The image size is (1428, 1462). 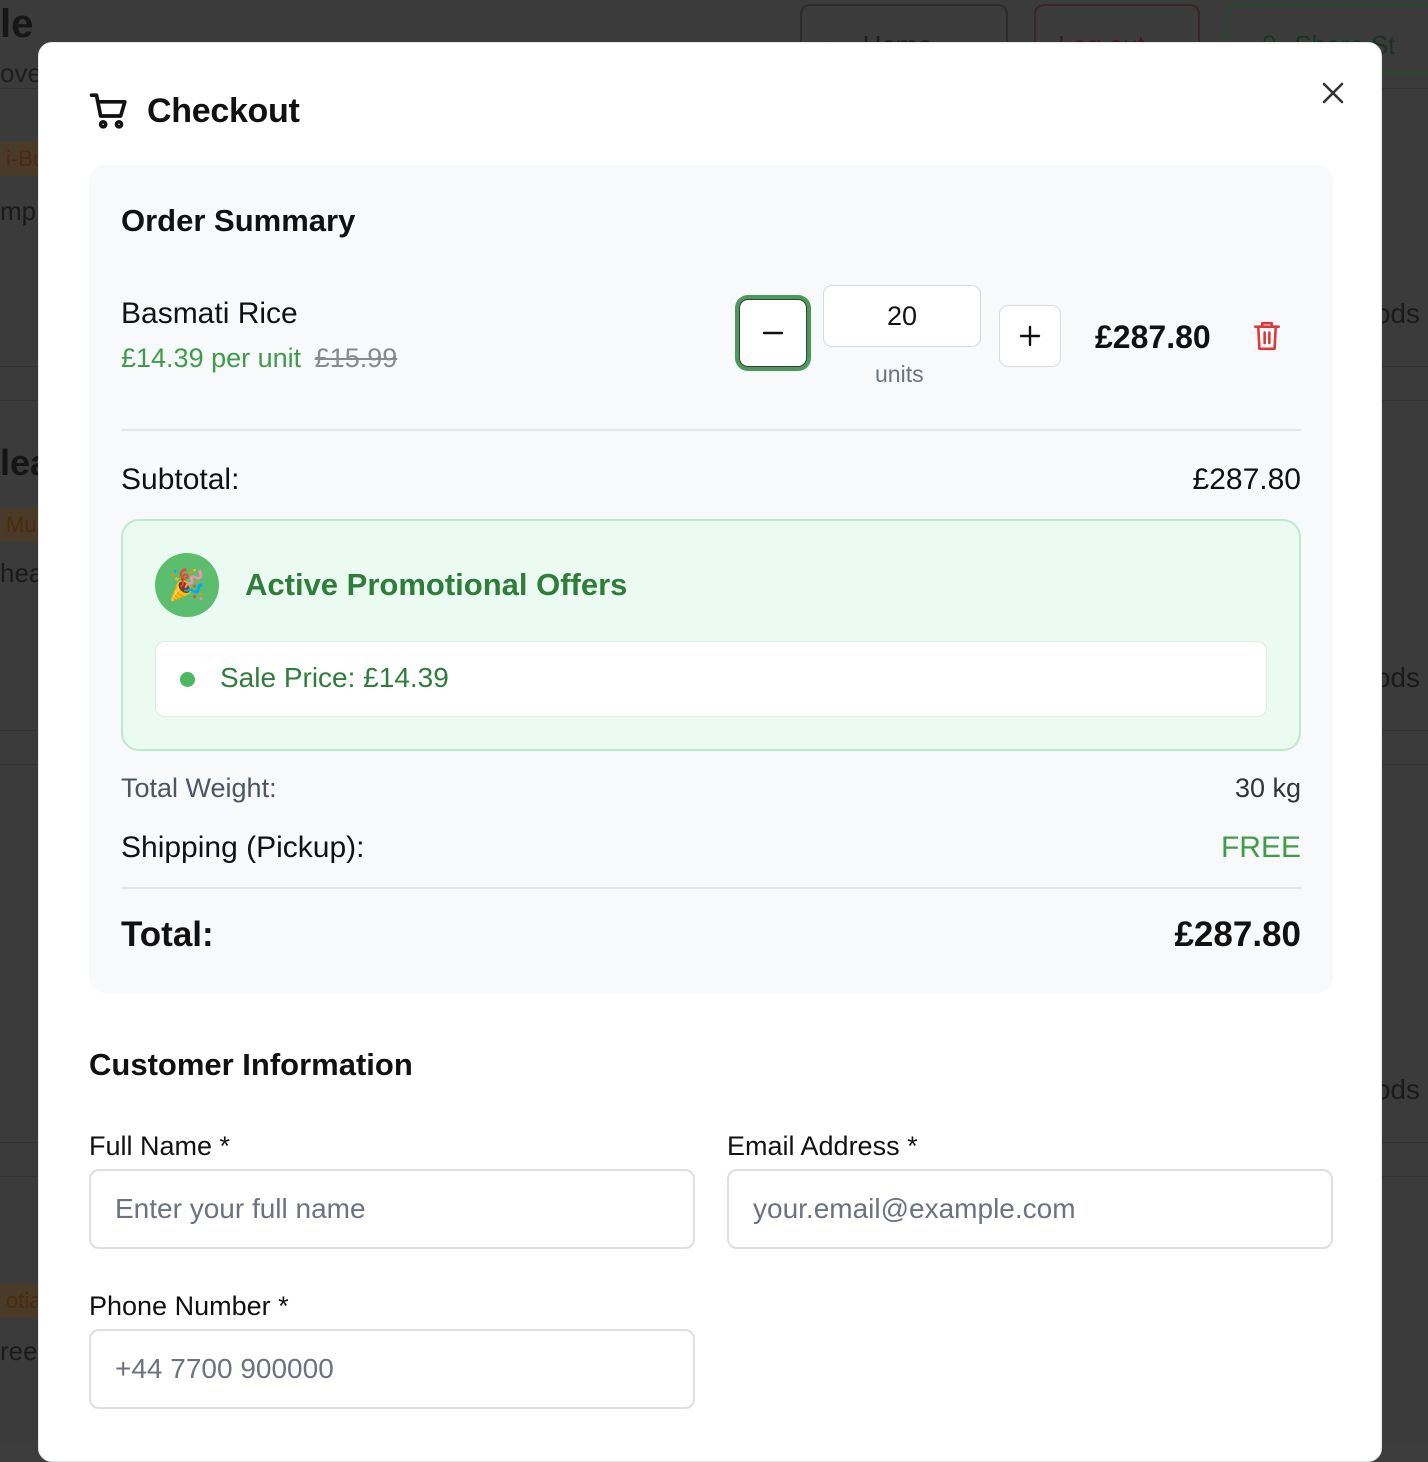 I want to click on close-icon, so click(x=1333, y=93).